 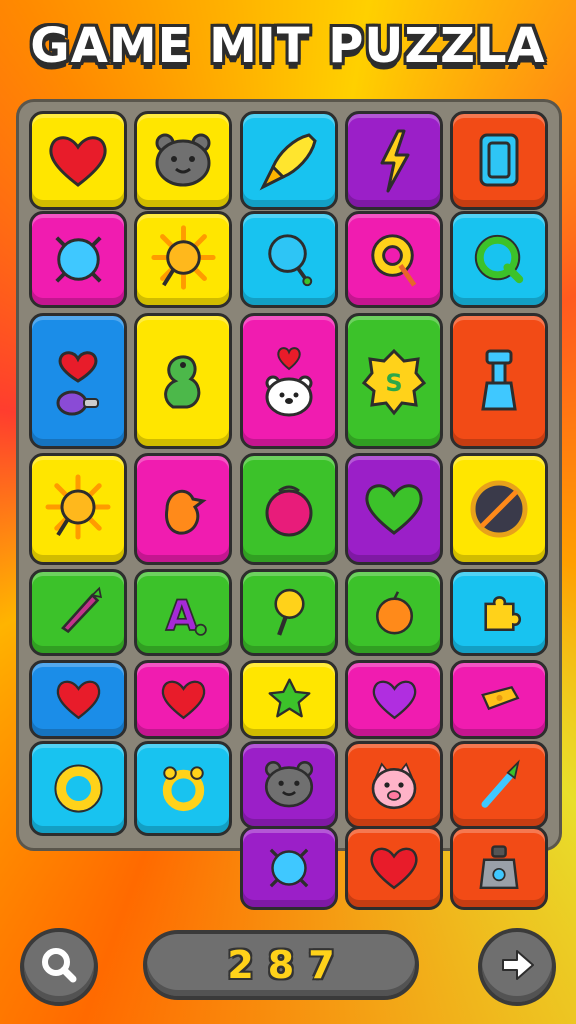 I want to click on orange-fruit-icon, so click(x=394, y=612).